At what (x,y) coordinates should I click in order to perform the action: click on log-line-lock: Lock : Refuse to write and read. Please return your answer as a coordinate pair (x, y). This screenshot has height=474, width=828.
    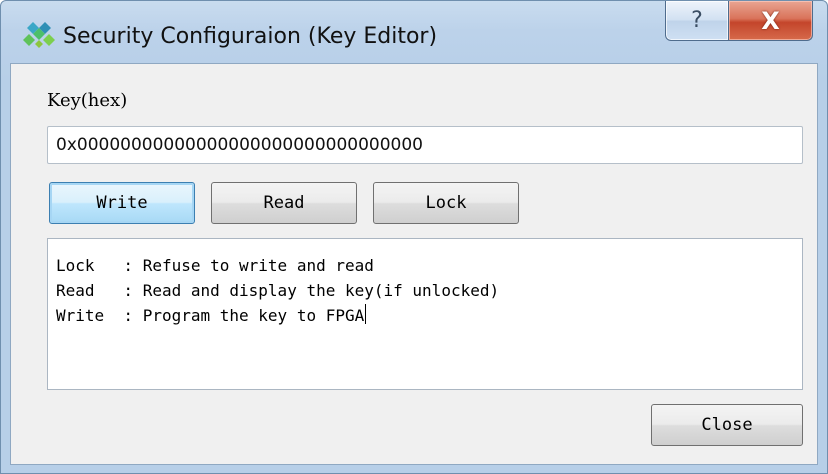
    Looking at the image, I should click on (215, 265).